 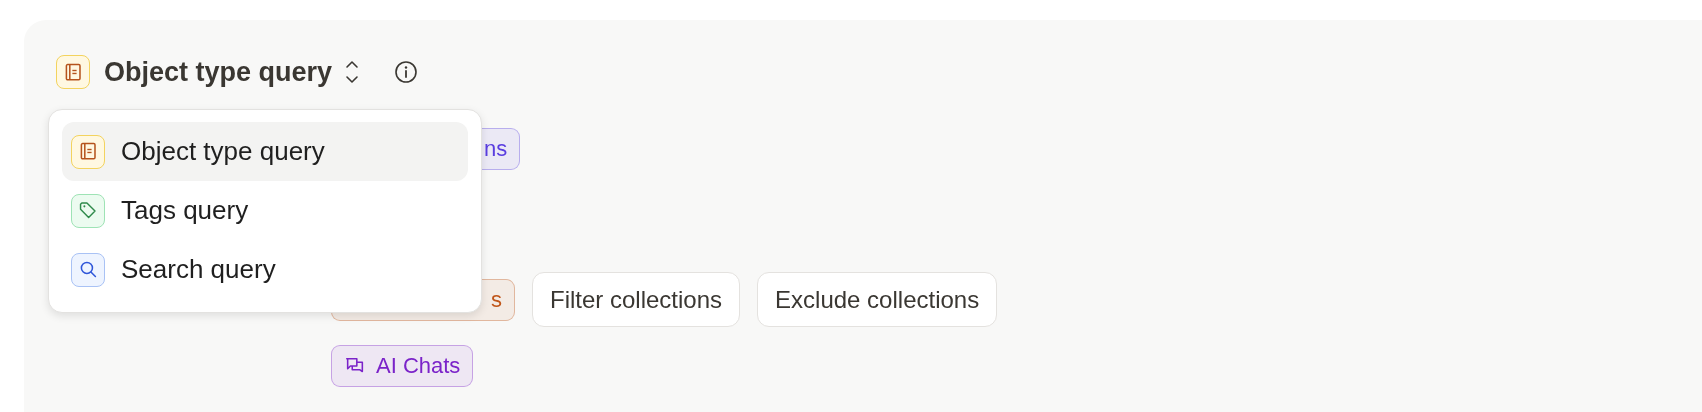 What do you see at coordinates (88, 269) in the screenshot?
I see `search-icon` at bounding box center [88, 269].